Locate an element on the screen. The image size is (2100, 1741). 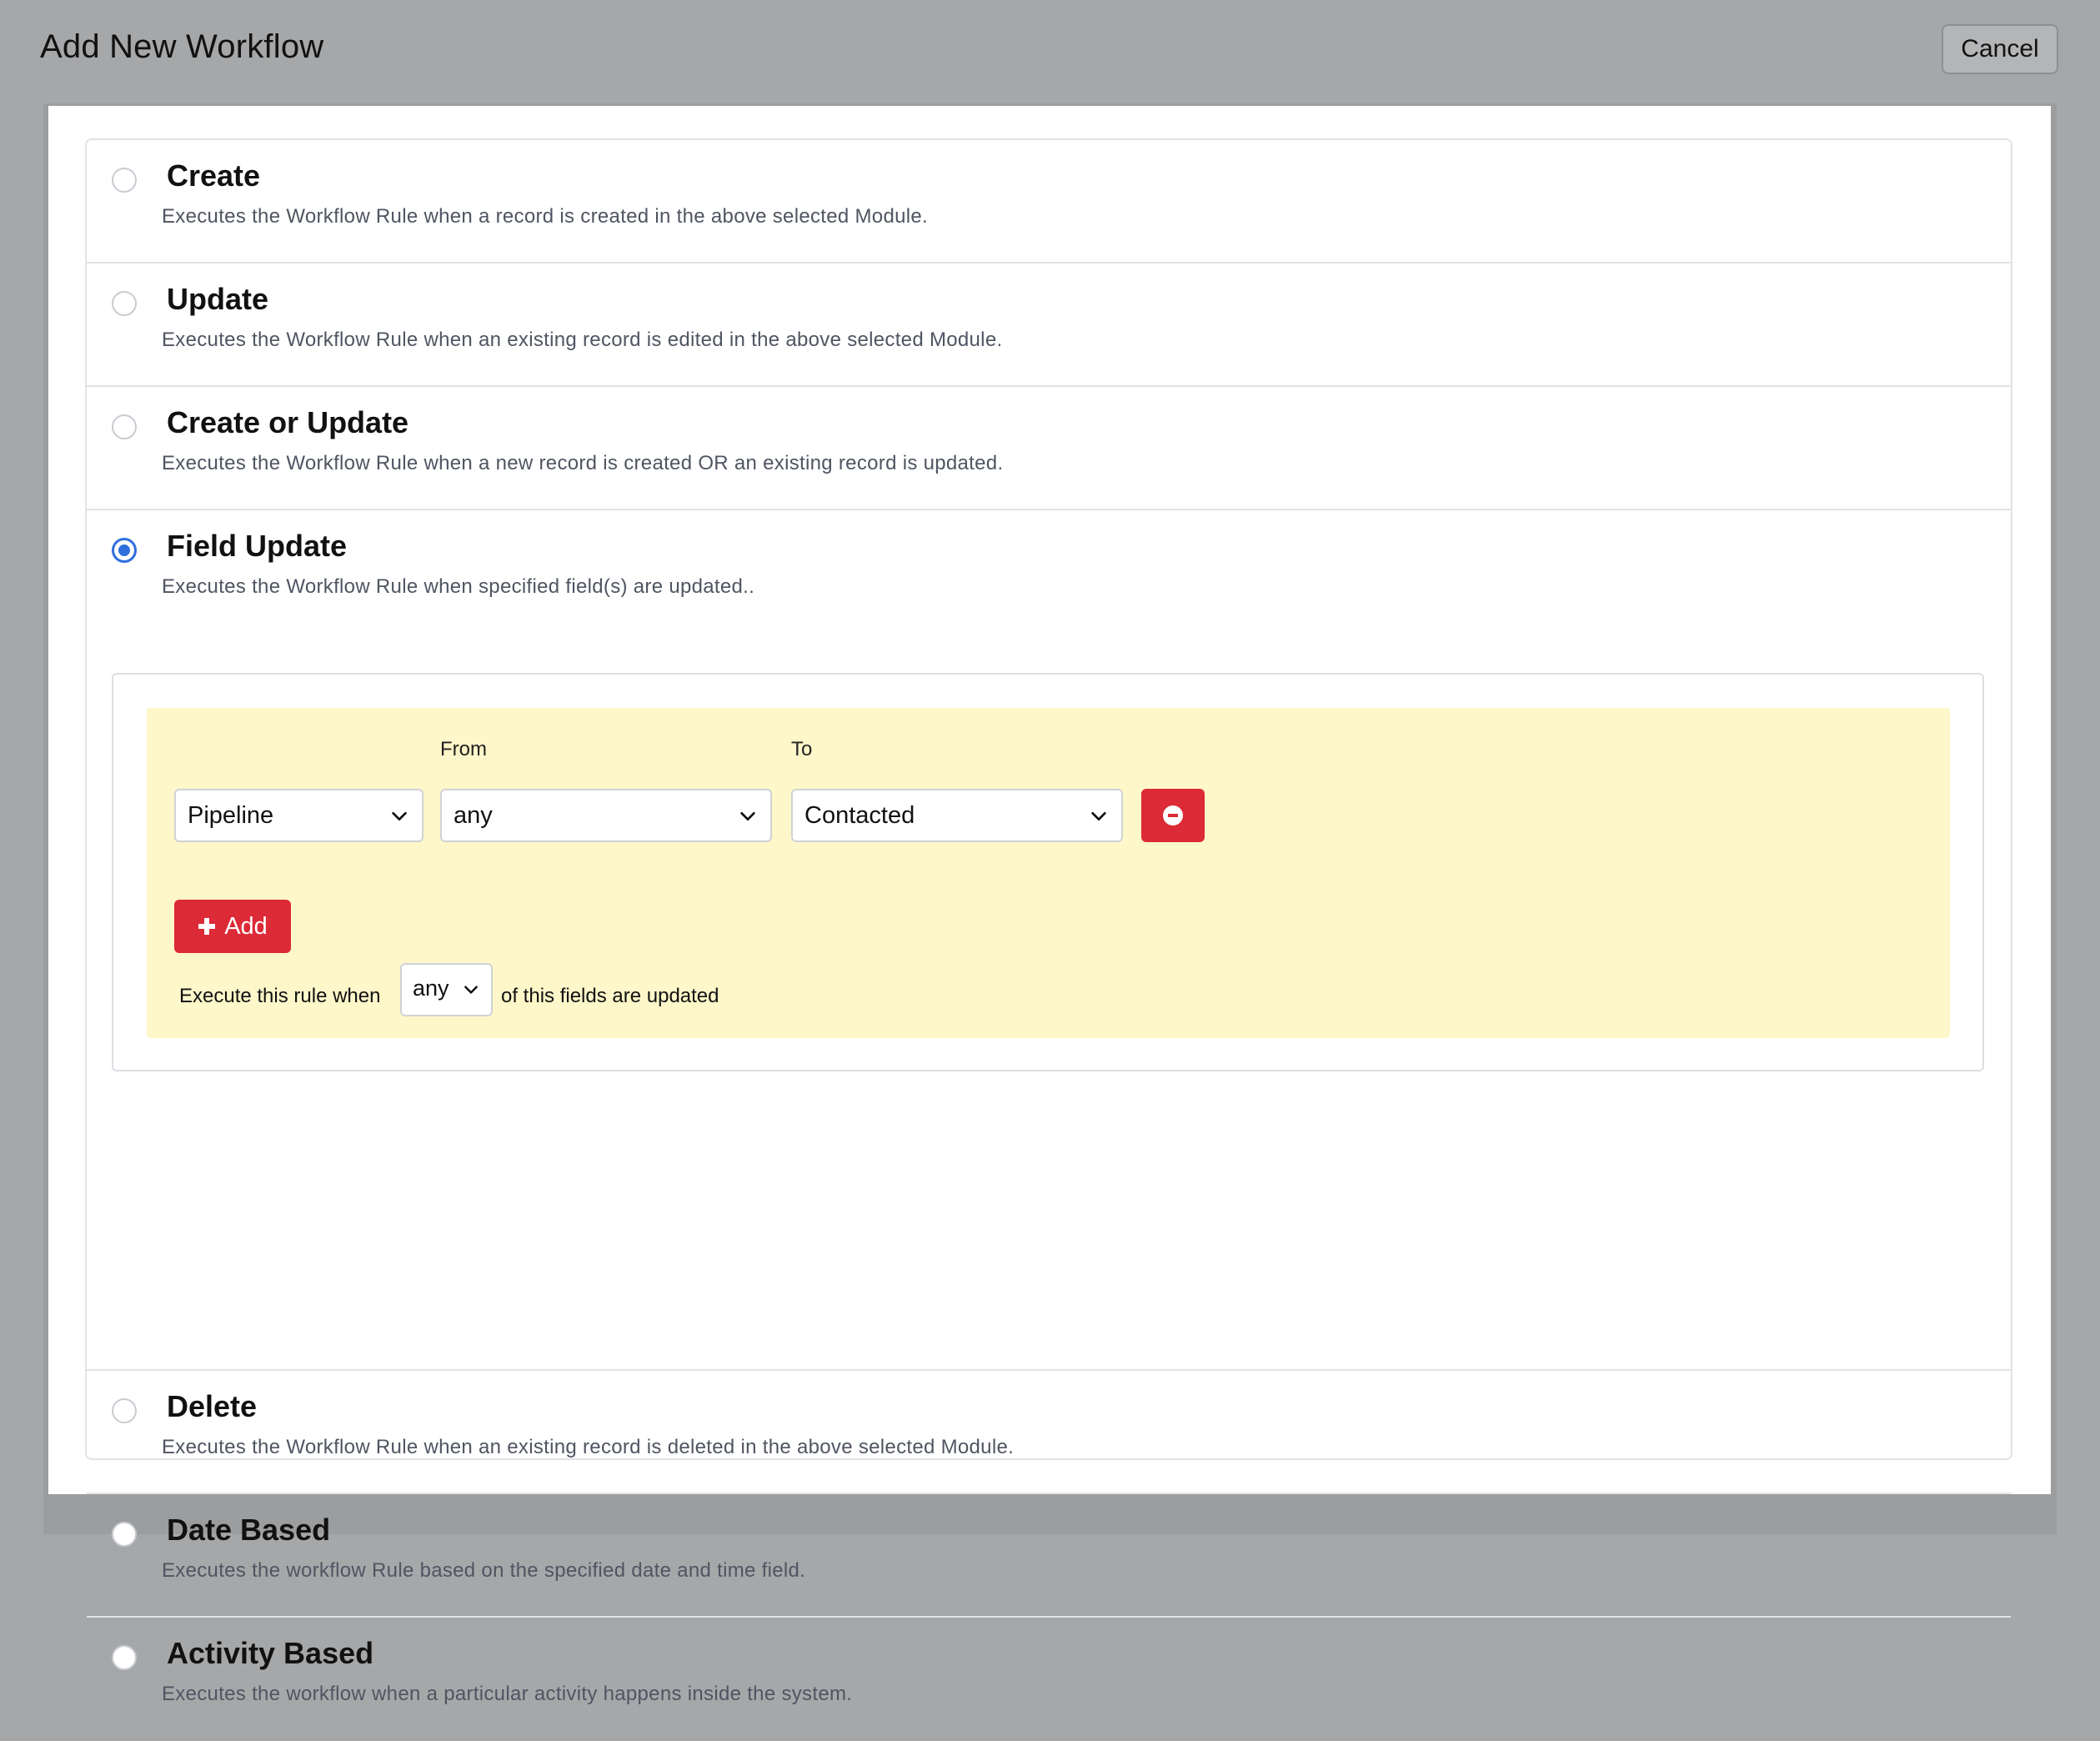
execute-rule-prefix: Execute this rule when is located at coordinates (280, 996).